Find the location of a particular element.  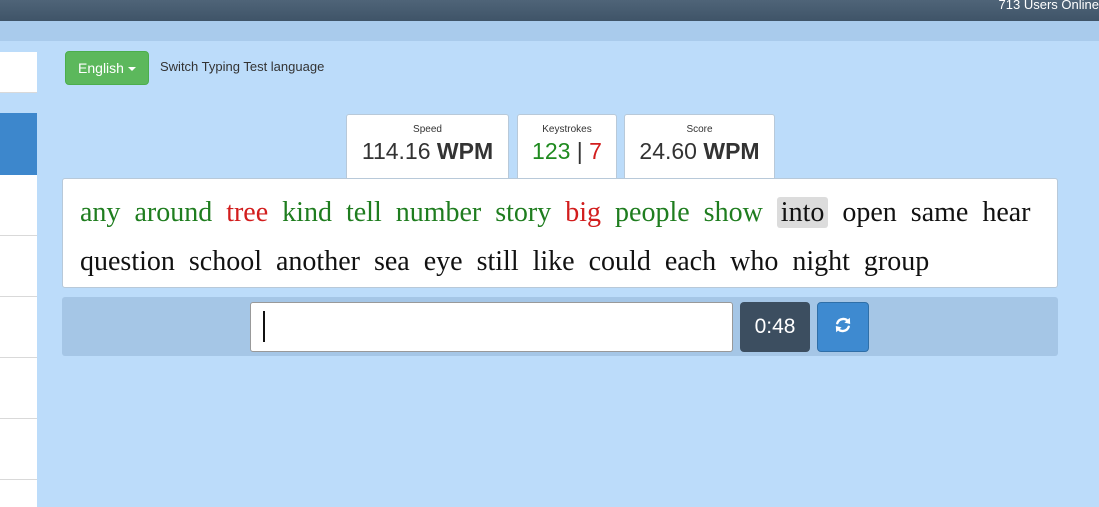

speed-value: 114.16 is located at coordinates (396, 151).